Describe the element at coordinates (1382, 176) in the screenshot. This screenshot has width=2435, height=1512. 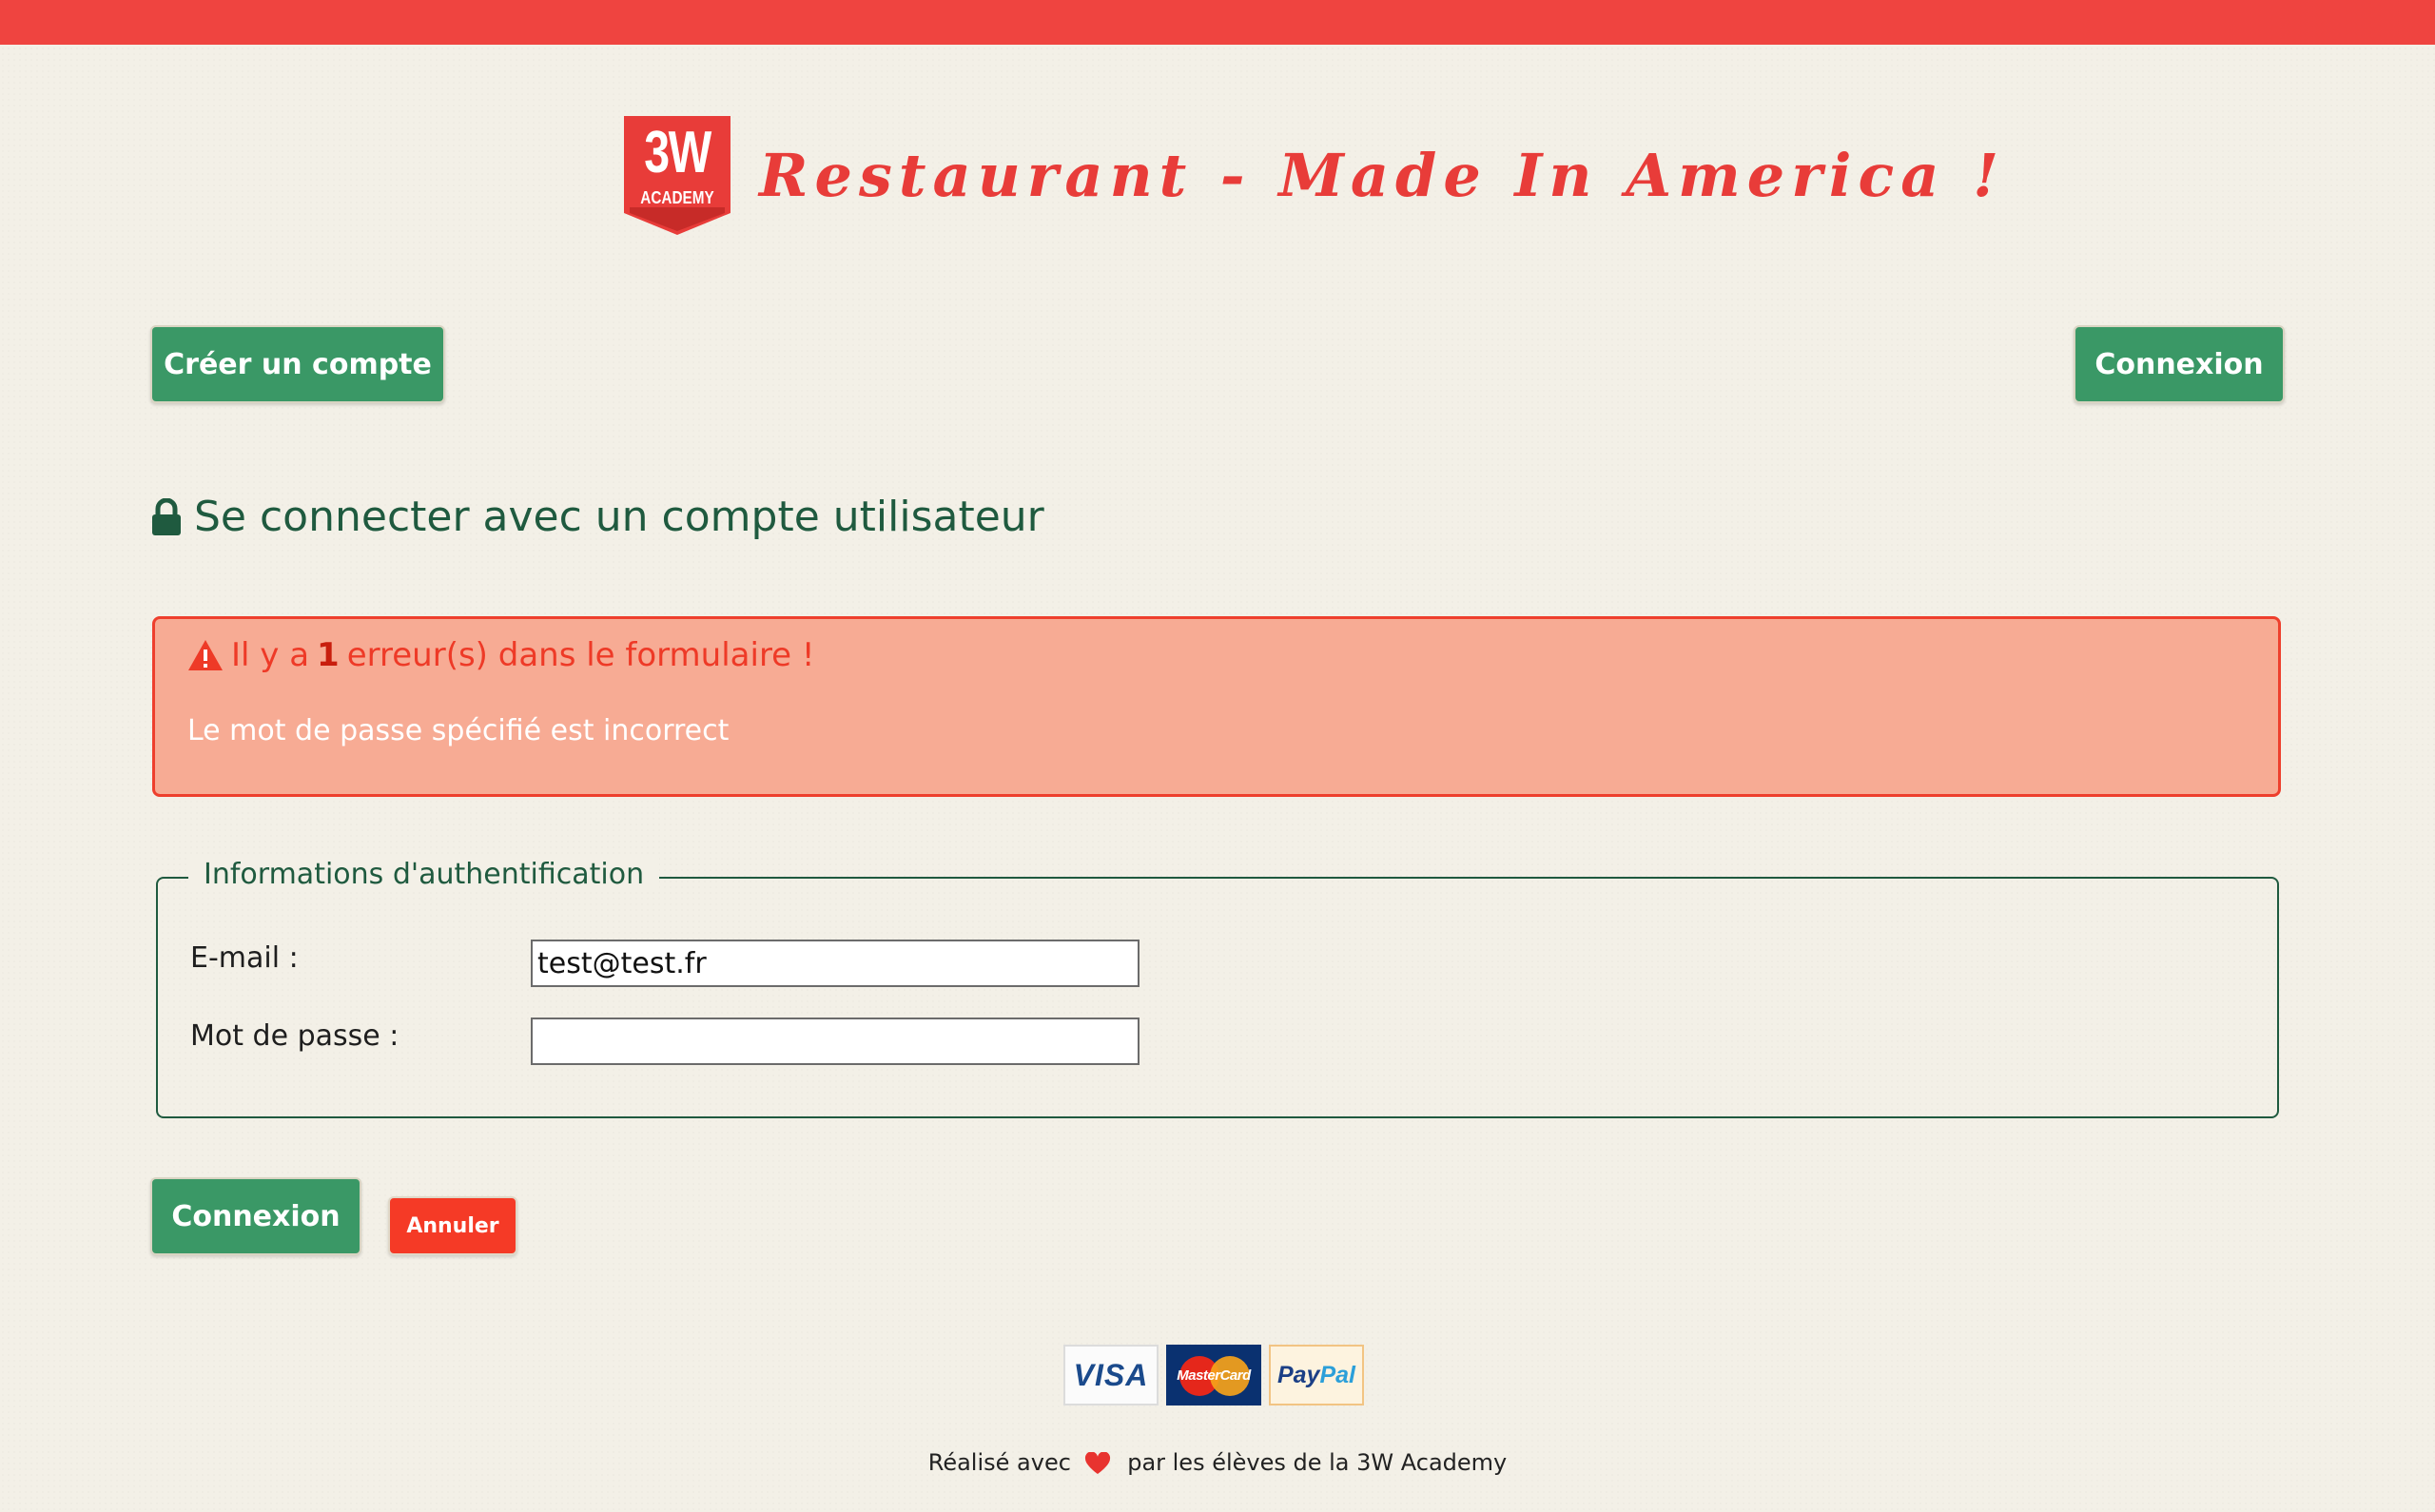
I see `site-title: Restaurant - Made In America !` at that location.